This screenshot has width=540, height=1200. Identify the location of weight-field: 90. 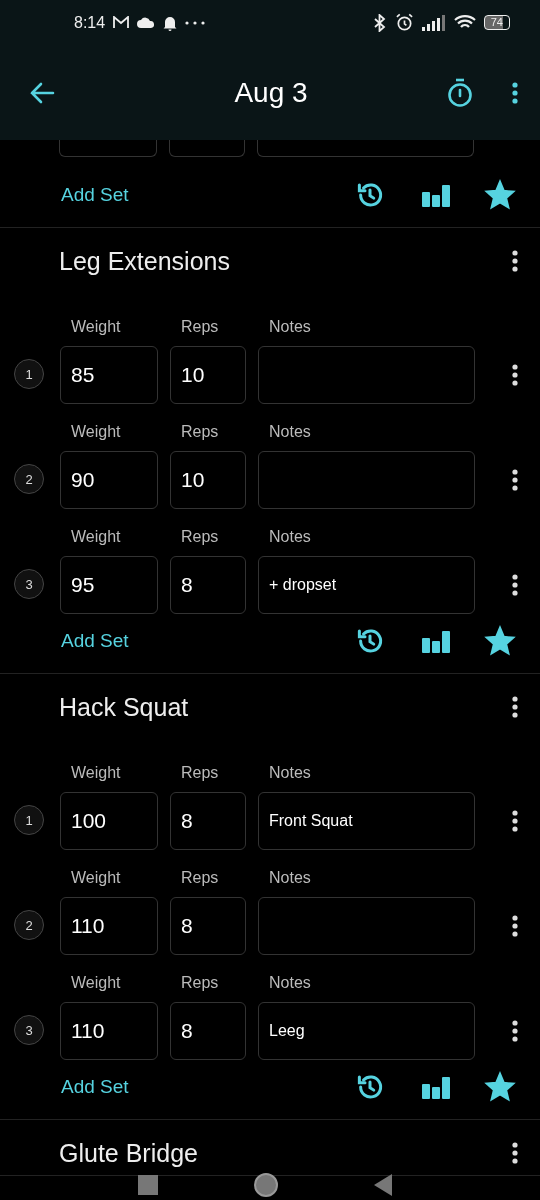
(109, 480).